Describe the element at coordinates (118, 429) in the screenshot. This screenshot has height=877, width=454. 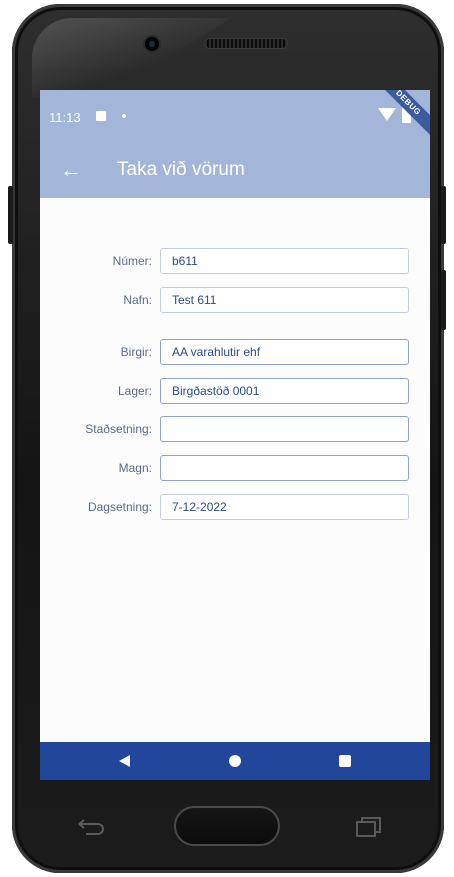
I see `field-label: Staðsetning:` at that location.